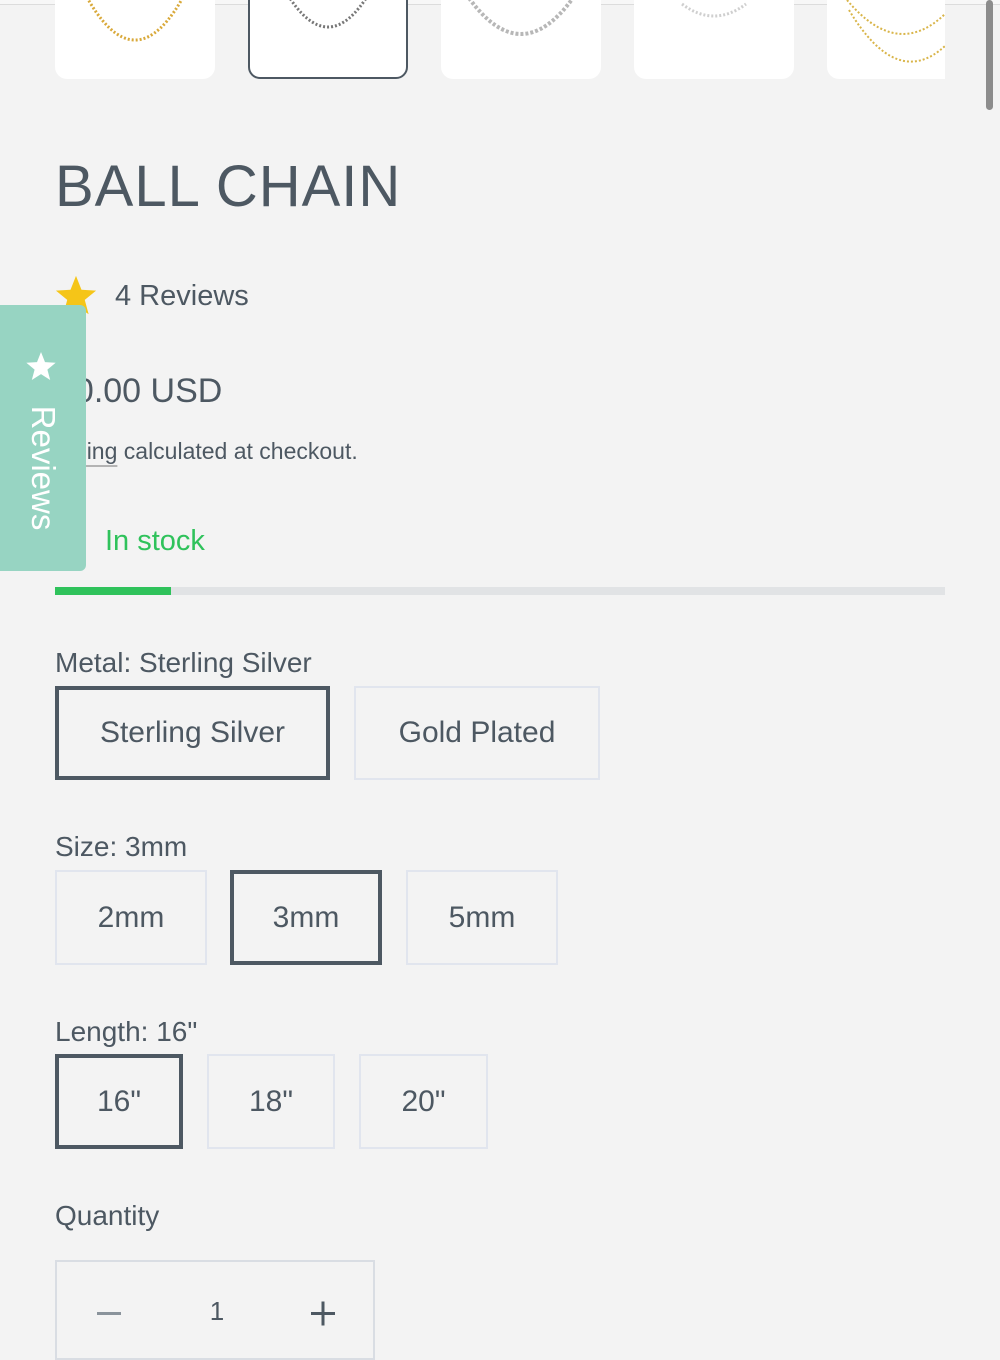 This screenshot has width=1000, height=1360. Describe the element at coordinates (43, 438) in the screenshot. I see `reviews-side-tab` at that location.